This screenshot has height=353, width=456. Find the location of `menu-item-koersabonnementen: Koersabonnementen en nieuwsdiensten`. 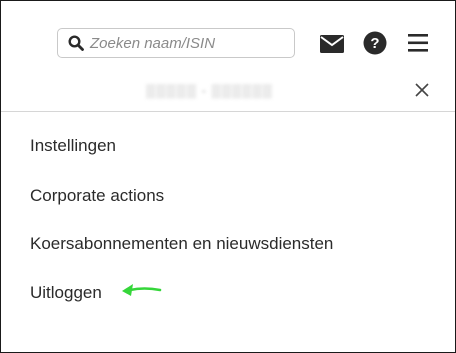

menu-item-koersabonnementen: Koersabonnementen en nieuwsdiensten is located at coordinates (181, 244).